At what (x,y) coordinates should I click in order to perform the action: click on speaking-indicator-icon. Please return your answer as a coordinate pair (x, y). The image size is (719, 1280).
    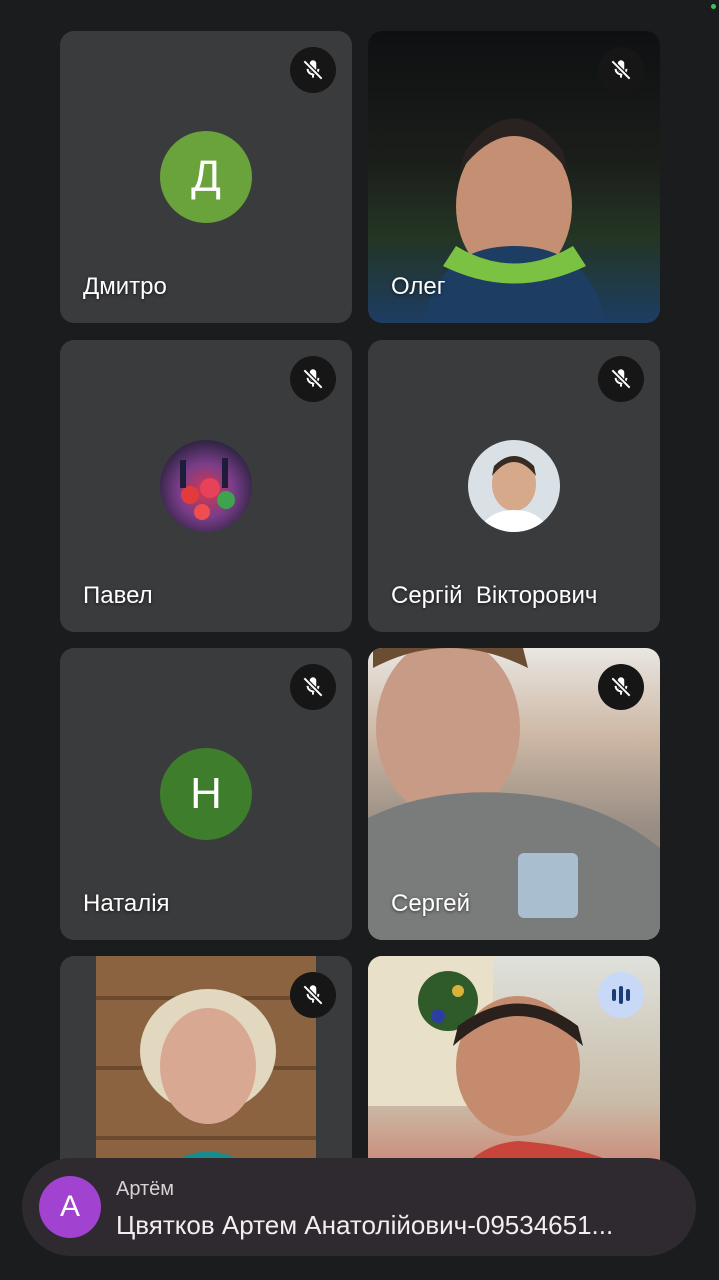
    Looking at the image, I should click on (621, 995).